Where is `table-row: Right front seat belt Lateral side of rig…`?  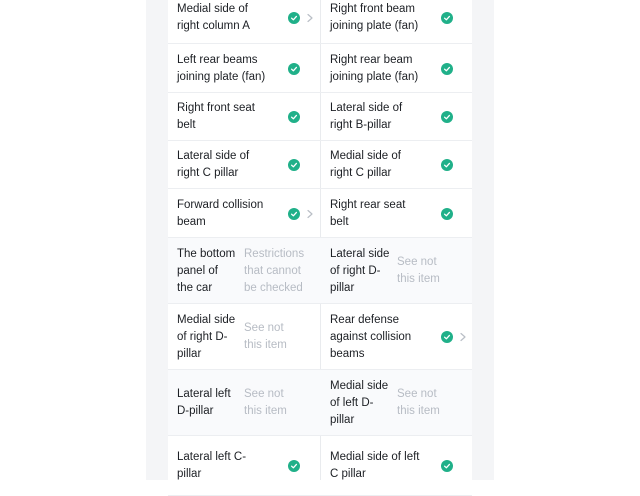 table-row: Right front seat belt Lateral side of rig… is located at coordinates (320, 117).